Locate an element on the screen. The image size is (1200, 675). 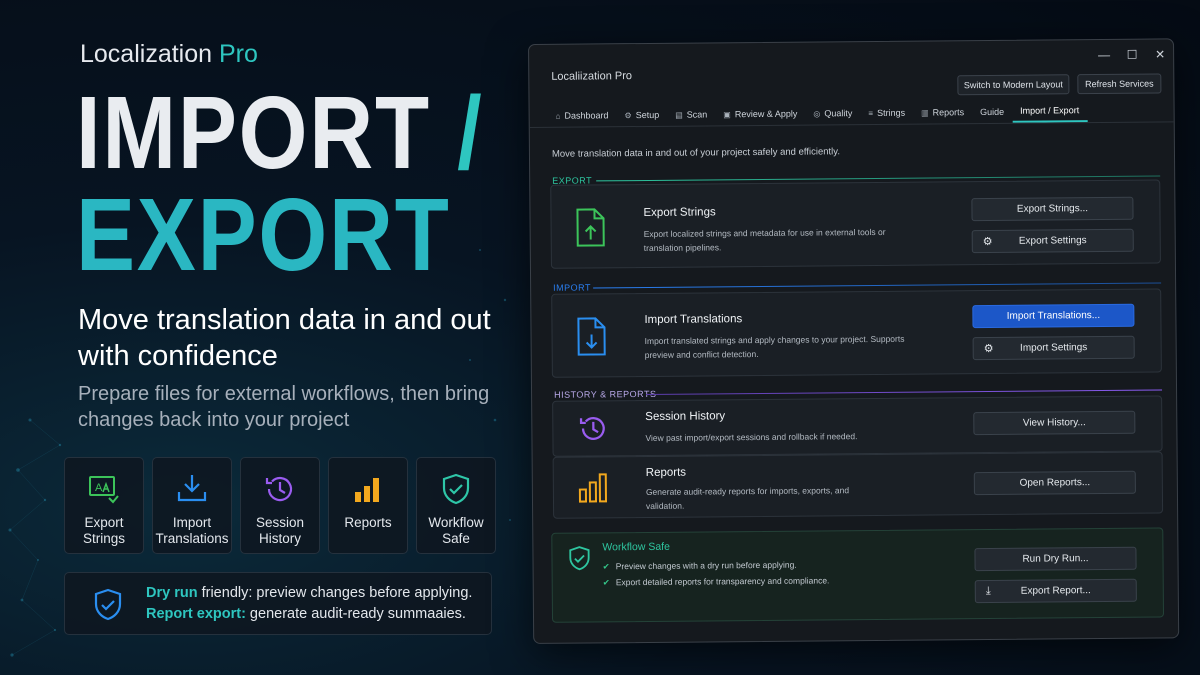
hero-line1: IMPORT is located at coordinates (253, 132).